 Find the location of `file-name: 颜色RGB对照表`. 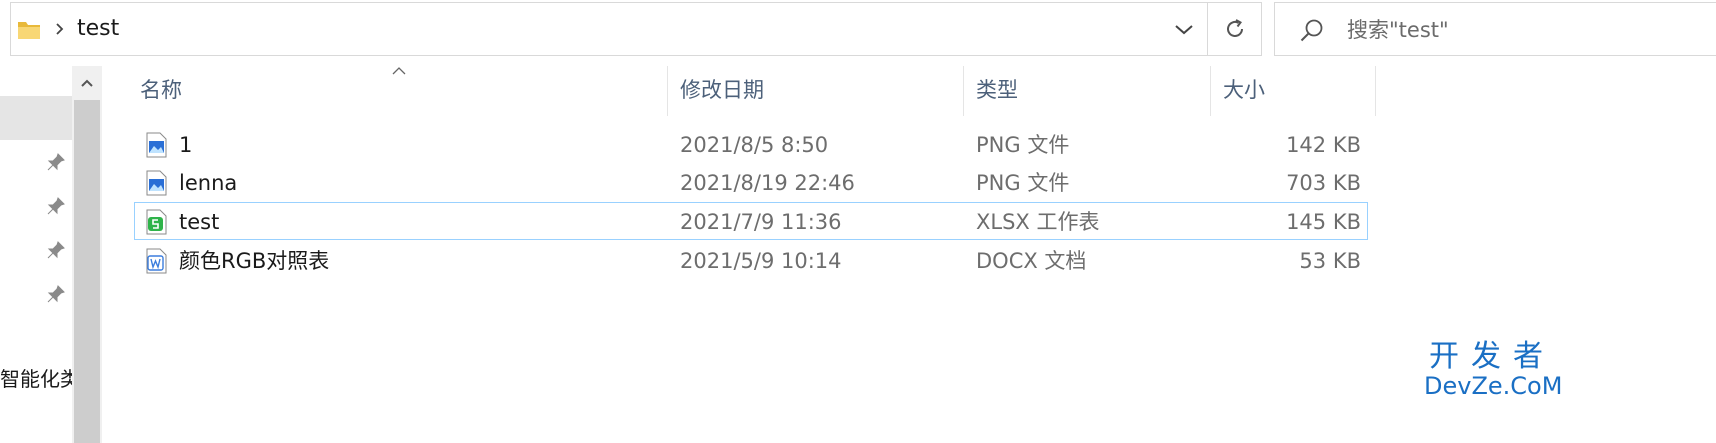

file-name: 颜色RGB对照表 is located at coordinates (254, 261).